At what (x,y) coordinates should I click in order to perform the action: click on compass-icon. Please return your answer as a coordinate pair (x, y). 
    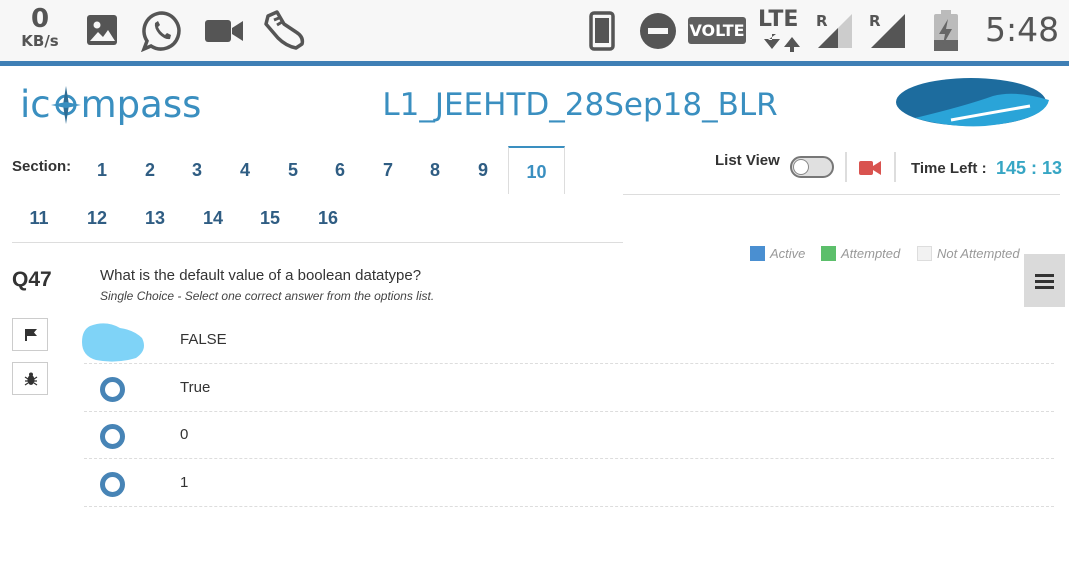
    Looking at the image, I should click on (65, 105).